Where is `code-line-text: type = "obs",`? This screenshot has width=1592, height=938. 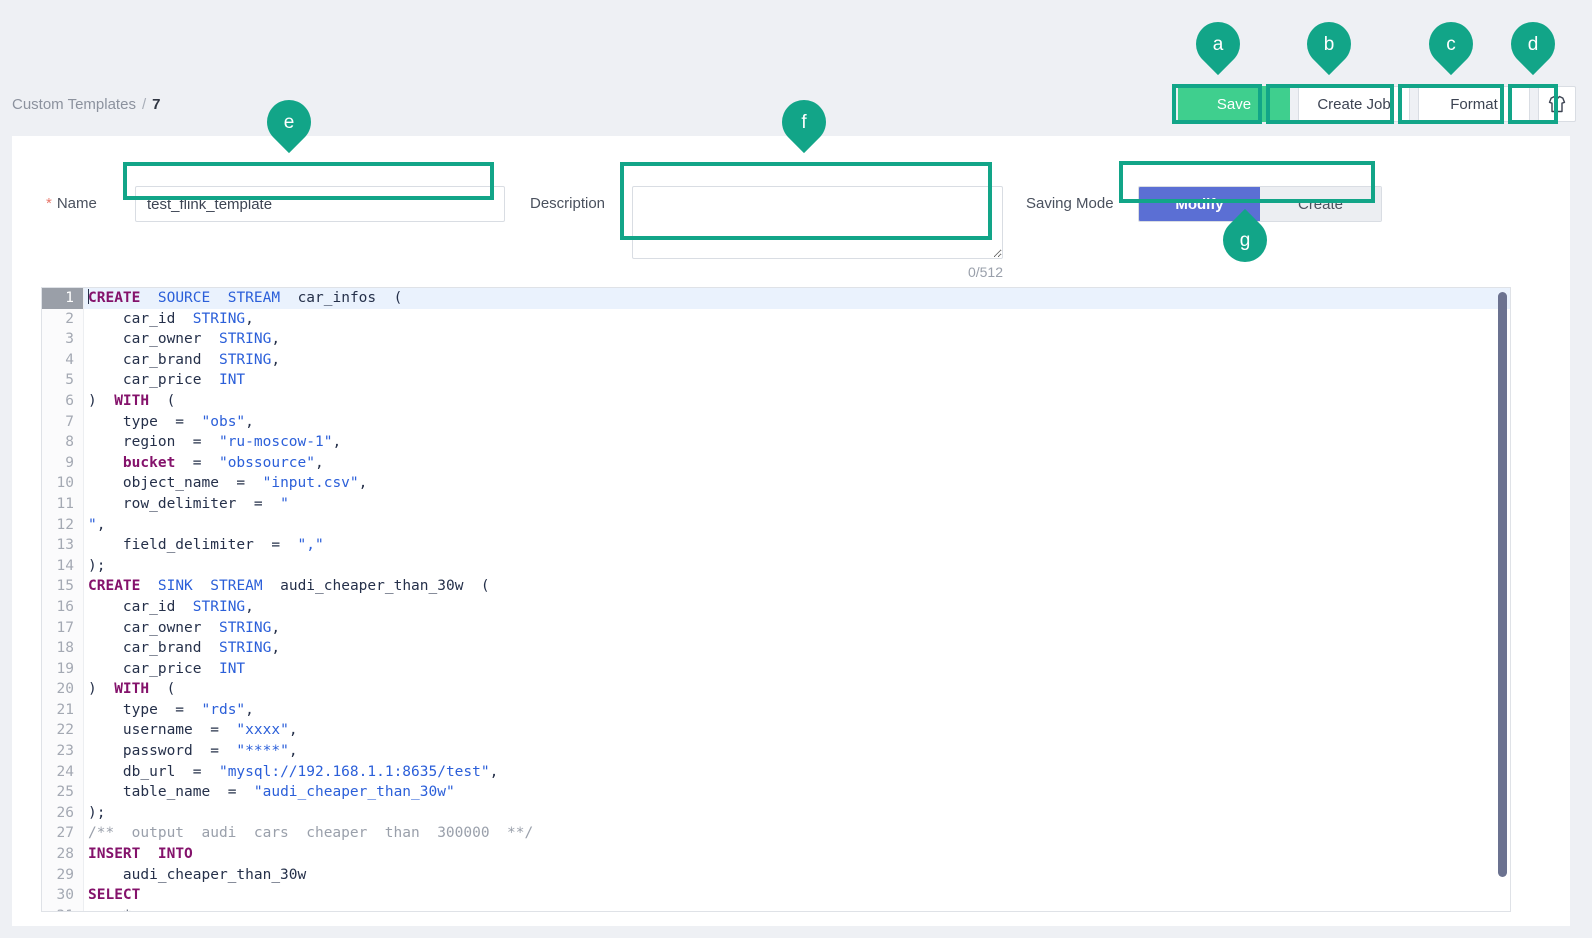
code-line-text: type = "obs", is located at coordinates (169, 422).